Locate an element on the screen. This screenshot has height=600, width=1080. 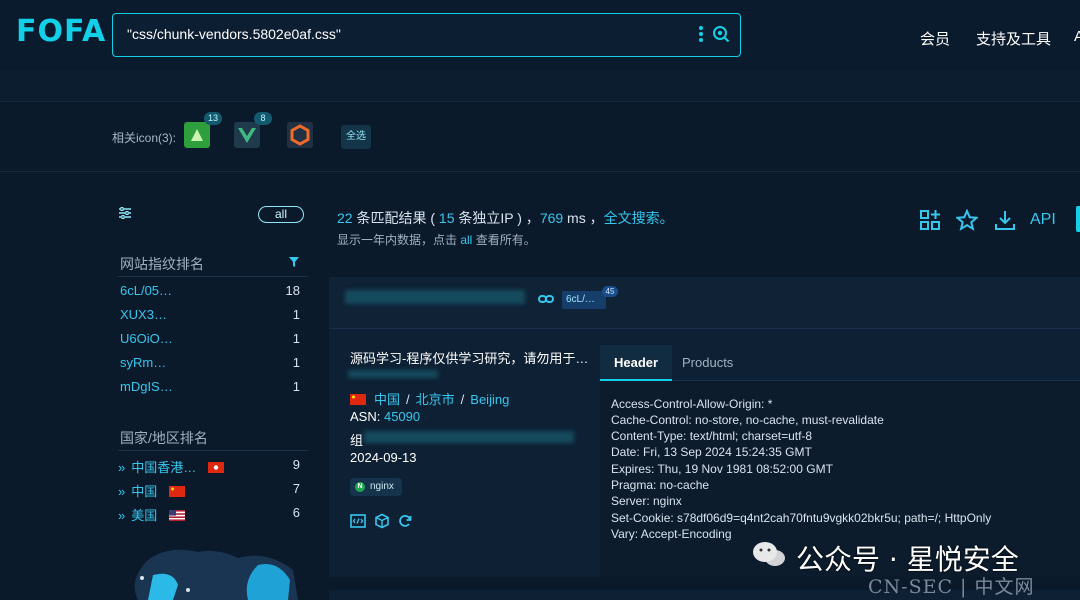
fulltext-search-link: 全文搜索。 is located at coordinates (639, 218).